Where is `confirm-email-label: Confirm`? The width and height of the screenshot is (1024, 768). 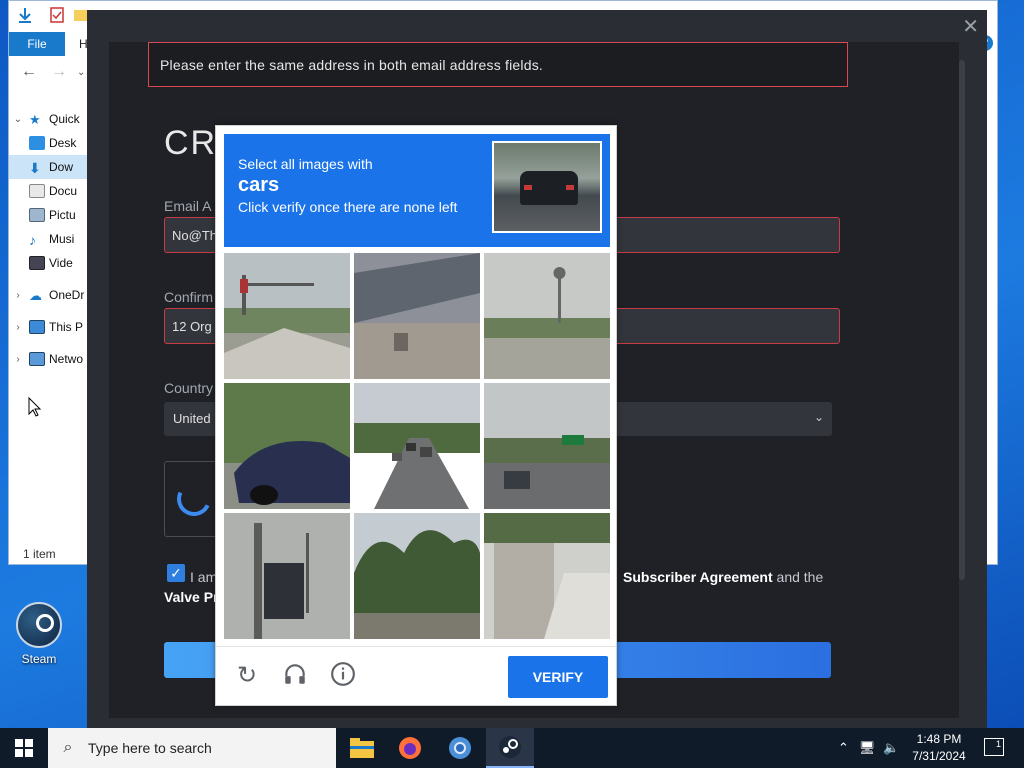
confirm-email-label: Confirm is located at coordinates (189, 297).